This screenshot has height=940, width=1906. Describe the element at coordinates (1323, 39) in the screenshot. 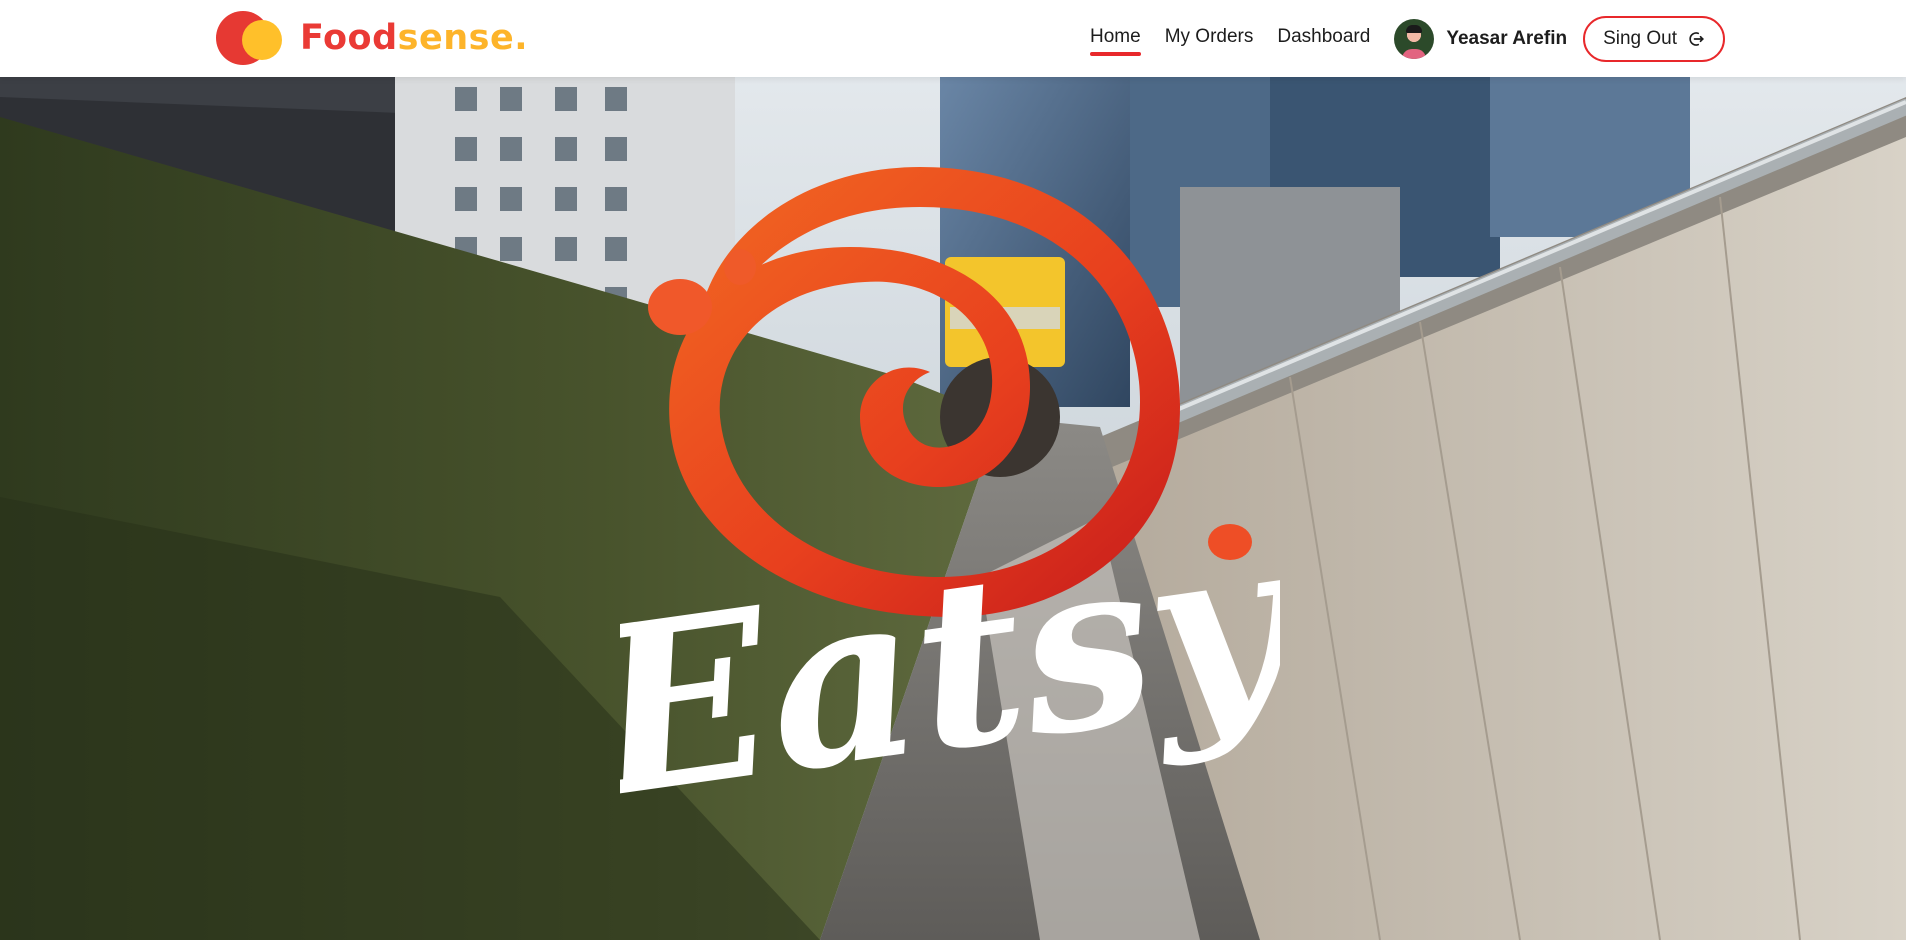

I see `nav-link-dashboard: Dashboard` at that location.